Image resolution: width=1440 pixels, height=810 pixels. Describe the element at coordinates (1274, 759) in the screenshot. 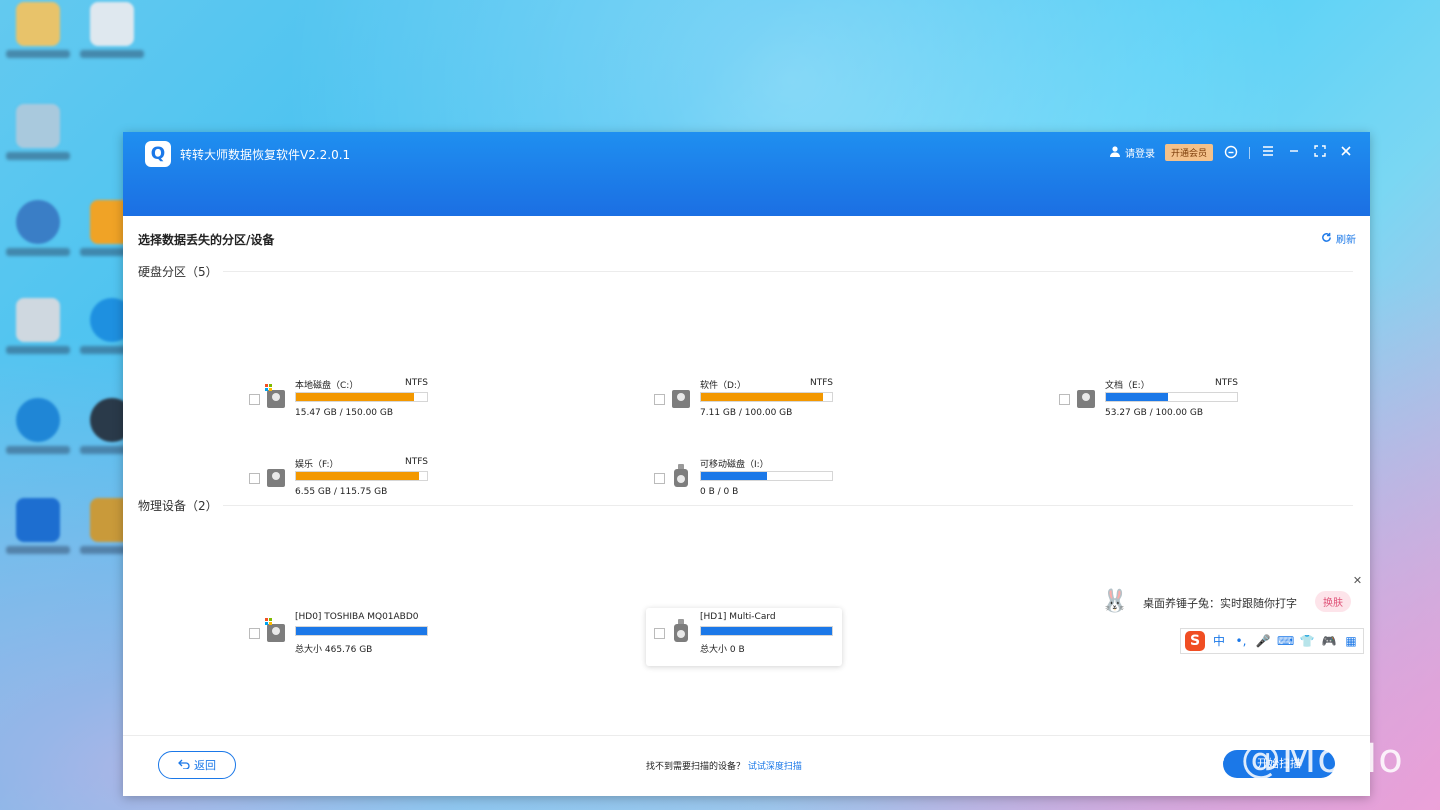

I see `zhihu-watermark: 知乎 @MoMo` at that location.